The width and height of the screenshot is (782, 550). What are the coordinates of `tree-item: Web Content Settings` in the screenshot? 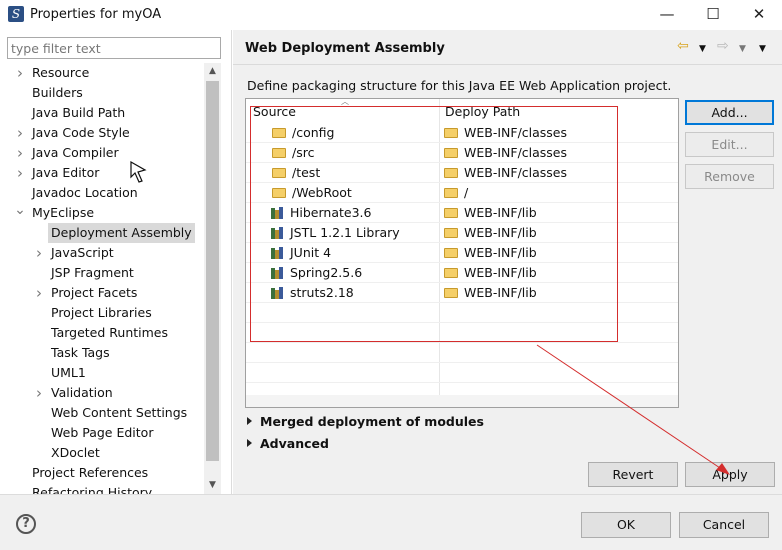 It's located at (102, 413).